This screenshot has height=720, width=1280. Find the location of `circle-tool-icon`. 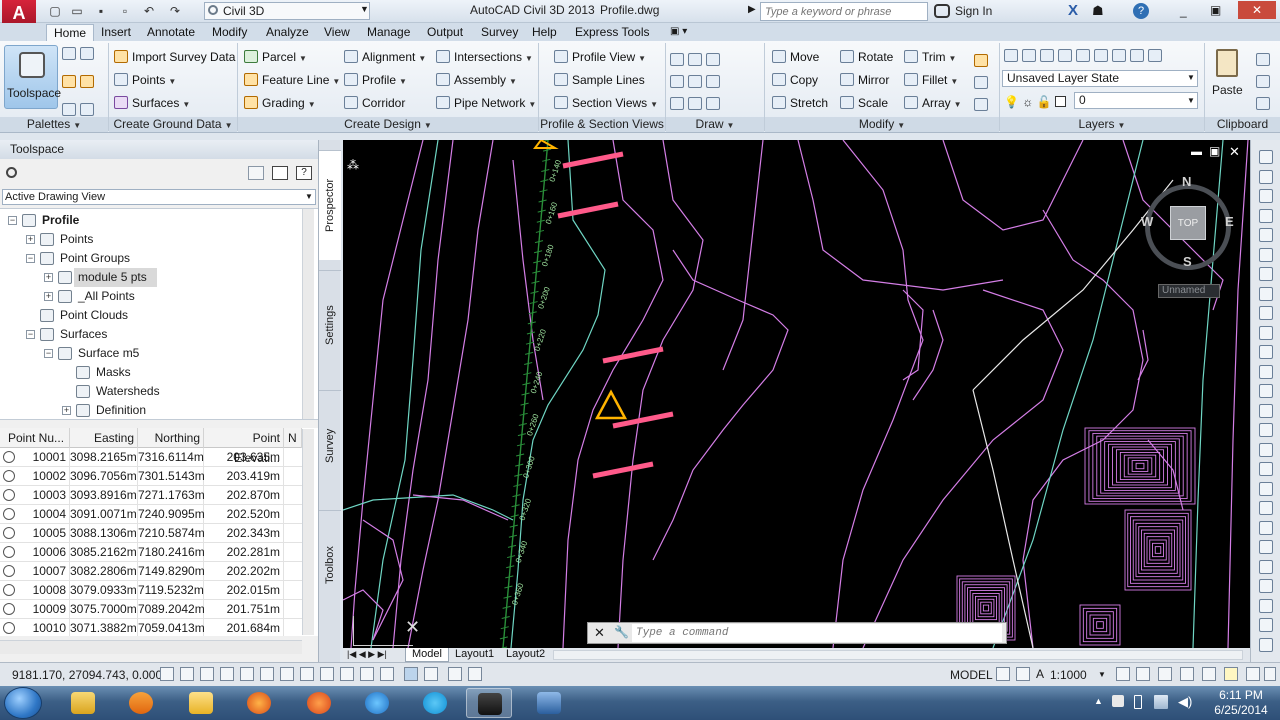

circle-tool-icon is located at coordinates (1266, 254).